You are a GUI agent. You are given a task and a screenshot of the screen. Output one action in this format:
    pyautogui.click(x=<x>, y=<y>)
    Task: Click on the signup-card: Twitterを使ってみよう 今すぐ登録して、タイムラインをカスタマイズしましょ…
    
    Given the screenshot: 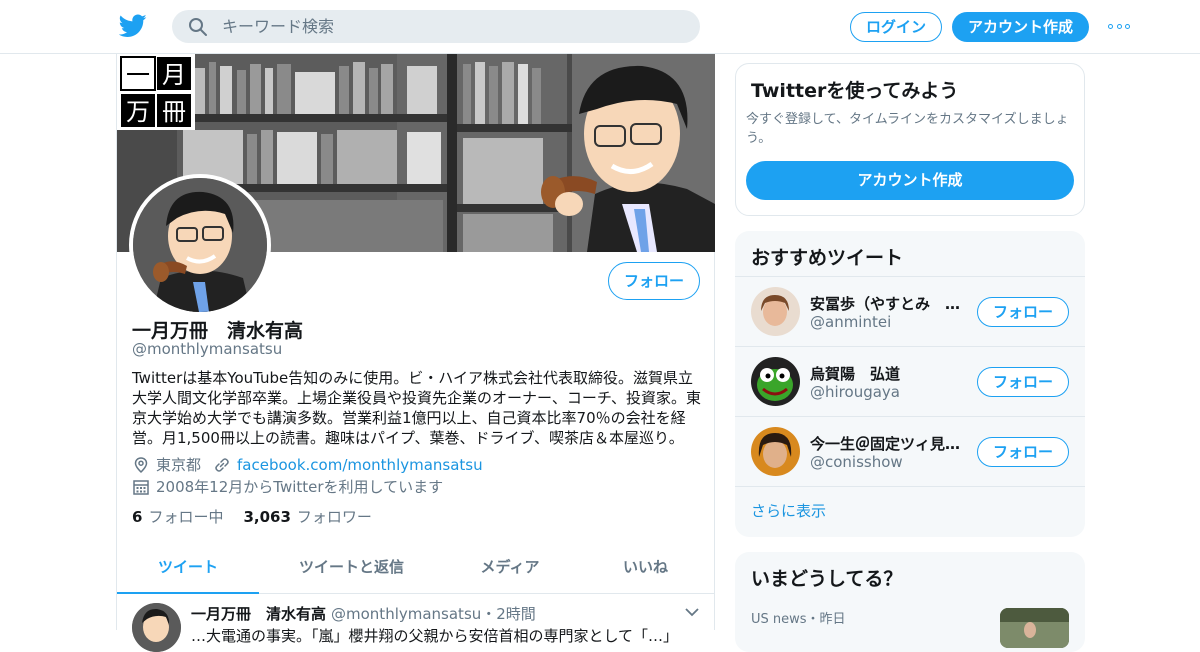 What is the action you would take?
    pyautogui.click(x=910, y=139)
    